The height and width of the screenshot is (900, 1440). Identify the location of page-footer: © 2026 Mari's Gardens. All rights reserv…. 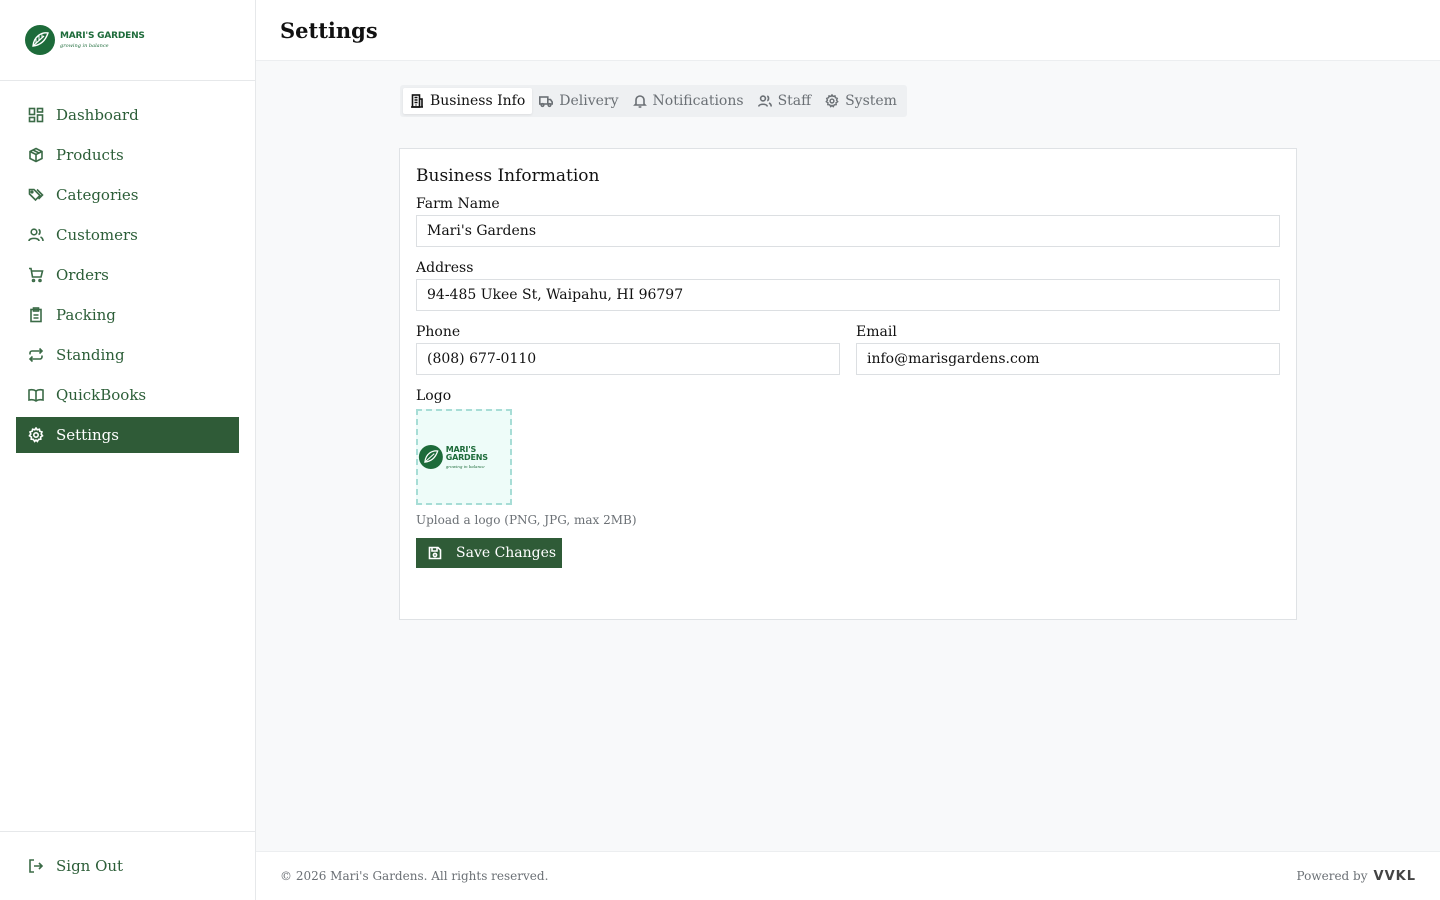
(848, 875).